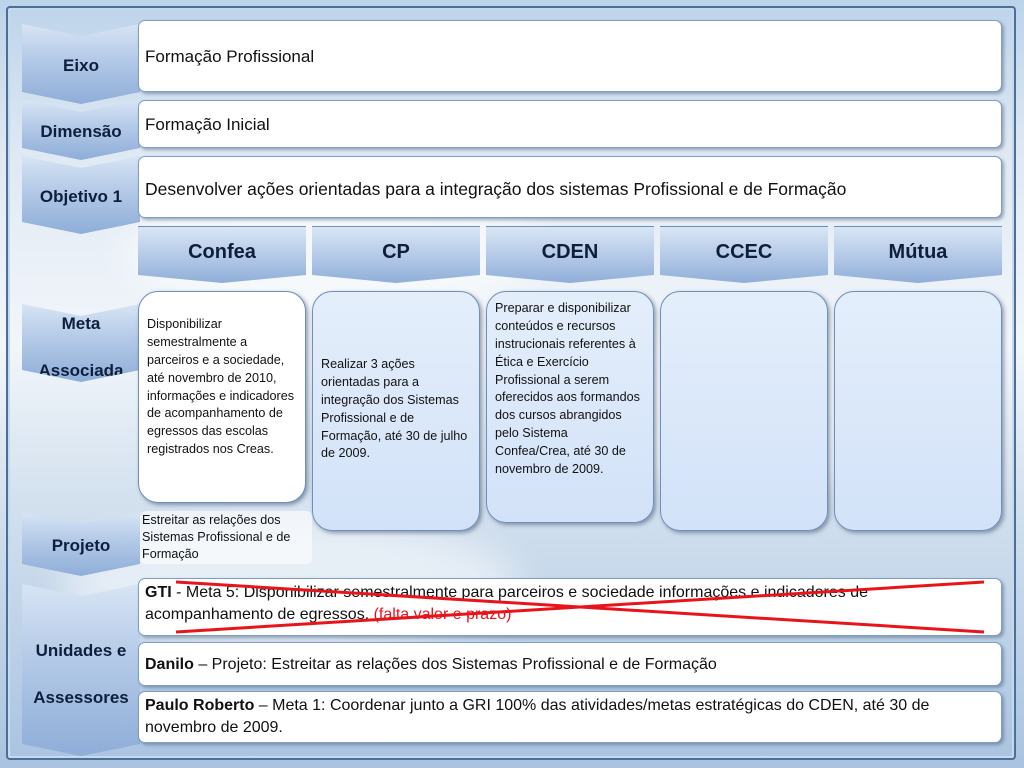 This screenshot has width=1024, height=768. I want to click on entity-header-ccec: CCEC, so click(744, 254).